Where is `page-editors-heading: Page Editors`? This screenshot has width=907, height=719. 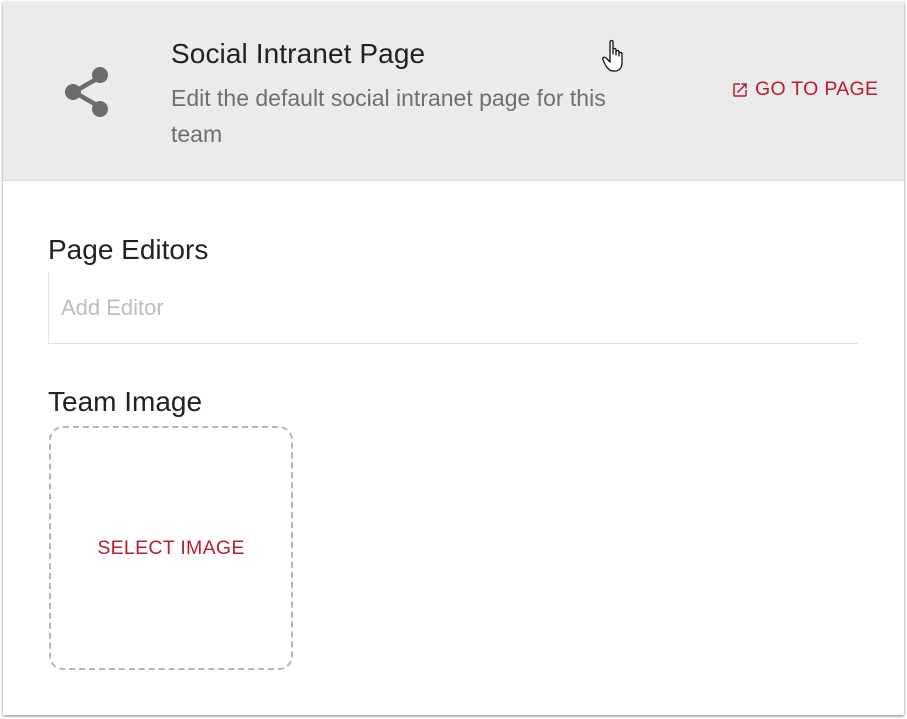 page-editors-heading: Page Editors is located at coordinates (128, 249).